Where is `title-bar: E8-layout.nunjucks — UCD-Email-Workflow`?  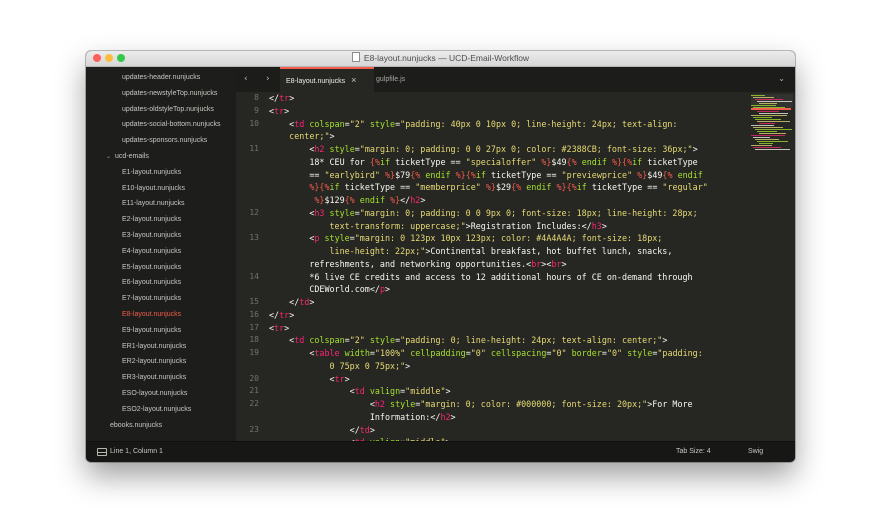 title-bar: E8-layout.nunjucks — UCD-Email-Workflow is located at coordinates (440, 59).